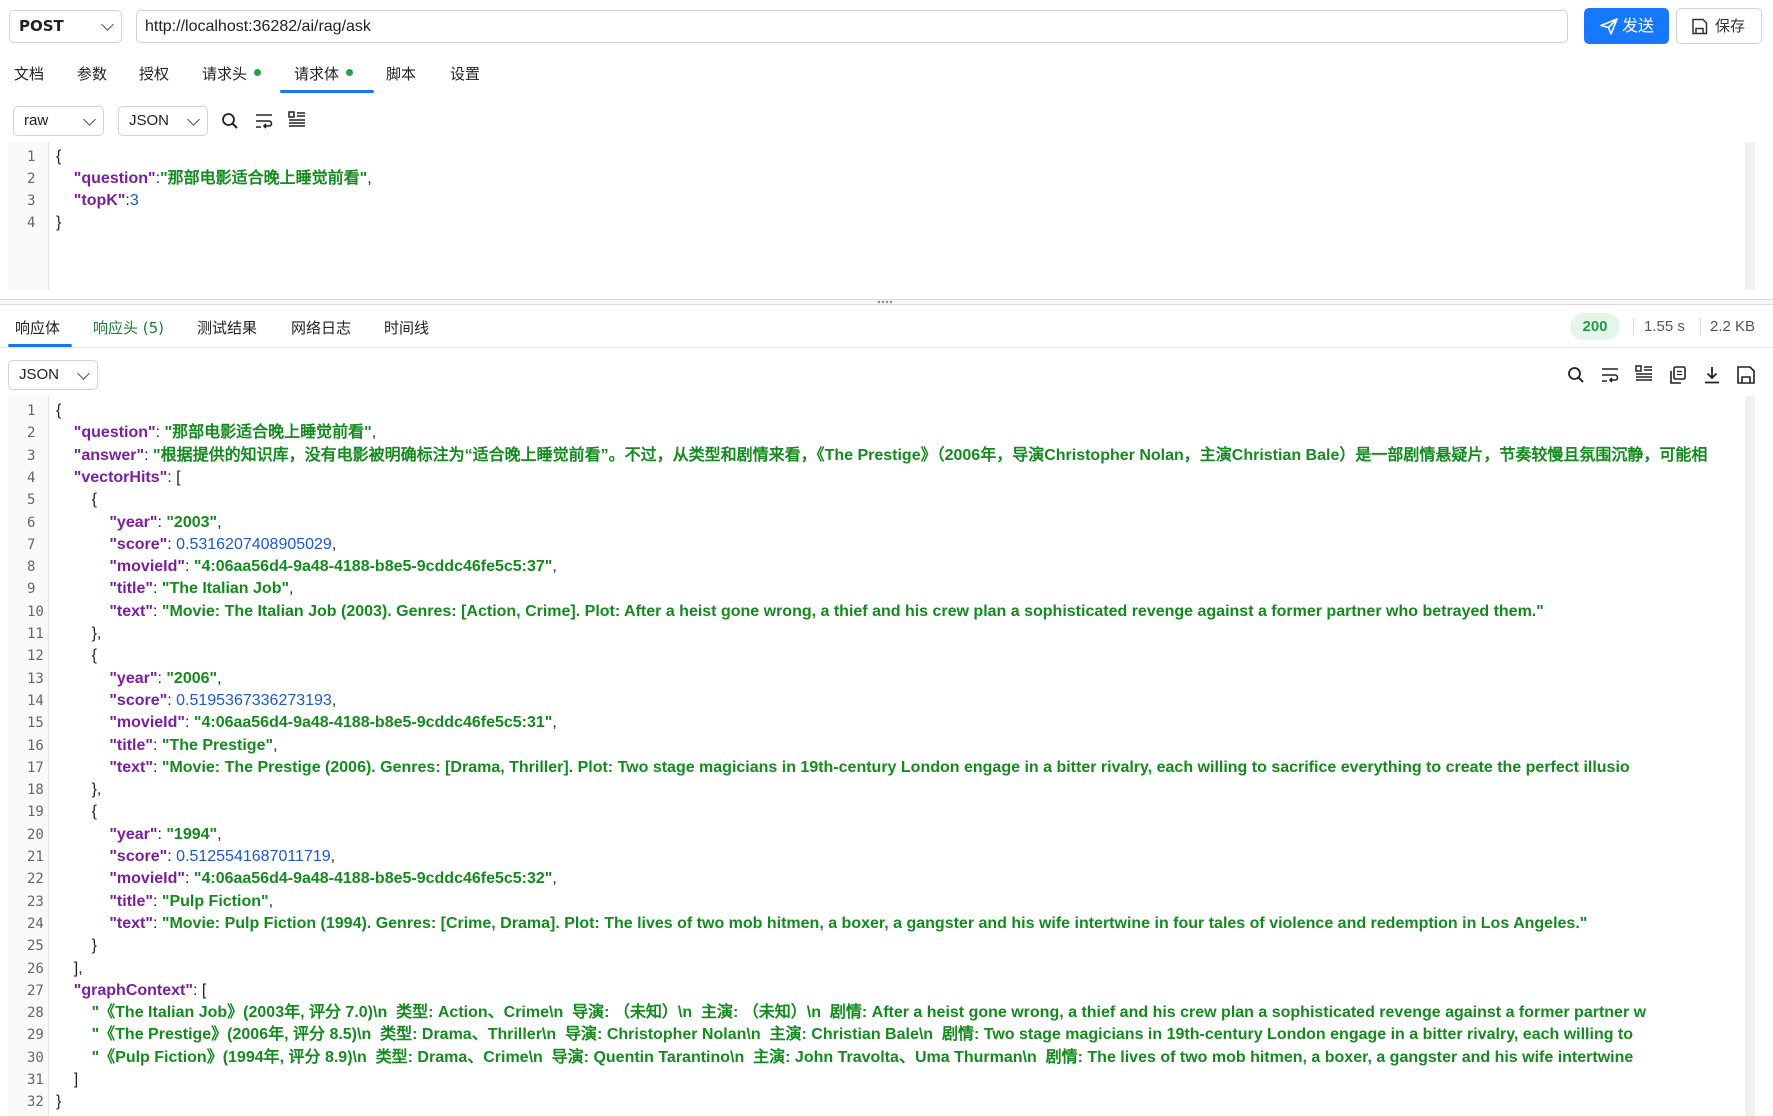  What do you see at coordinates (852, 26) in the screenshot?
I see `url-input: http://localhost:36282/ai/rag/ask` at bounding box center [852, 26].